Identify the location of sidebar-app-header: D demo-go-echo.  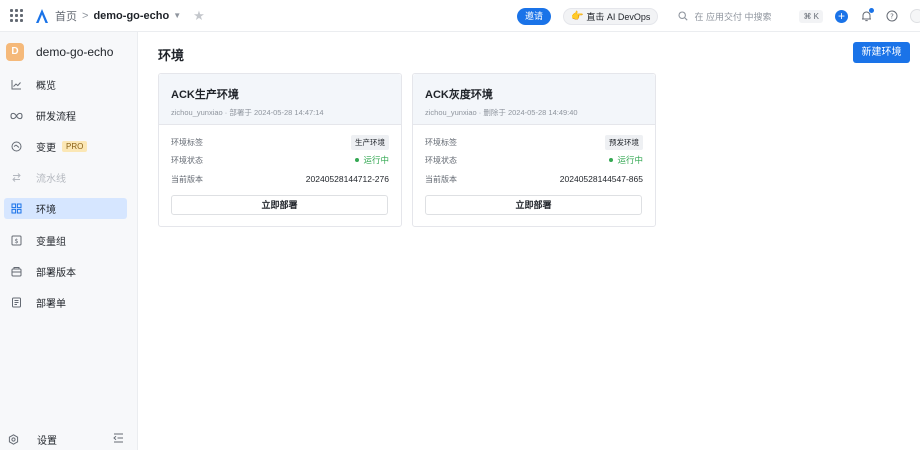
(68, 52).